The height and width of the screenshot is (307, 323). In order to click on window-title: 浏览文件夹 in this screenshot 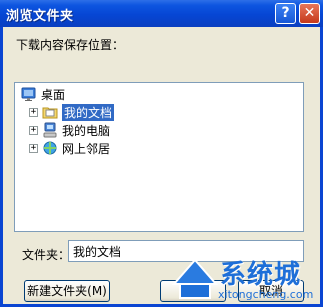, I will do `click(40, 16)`.